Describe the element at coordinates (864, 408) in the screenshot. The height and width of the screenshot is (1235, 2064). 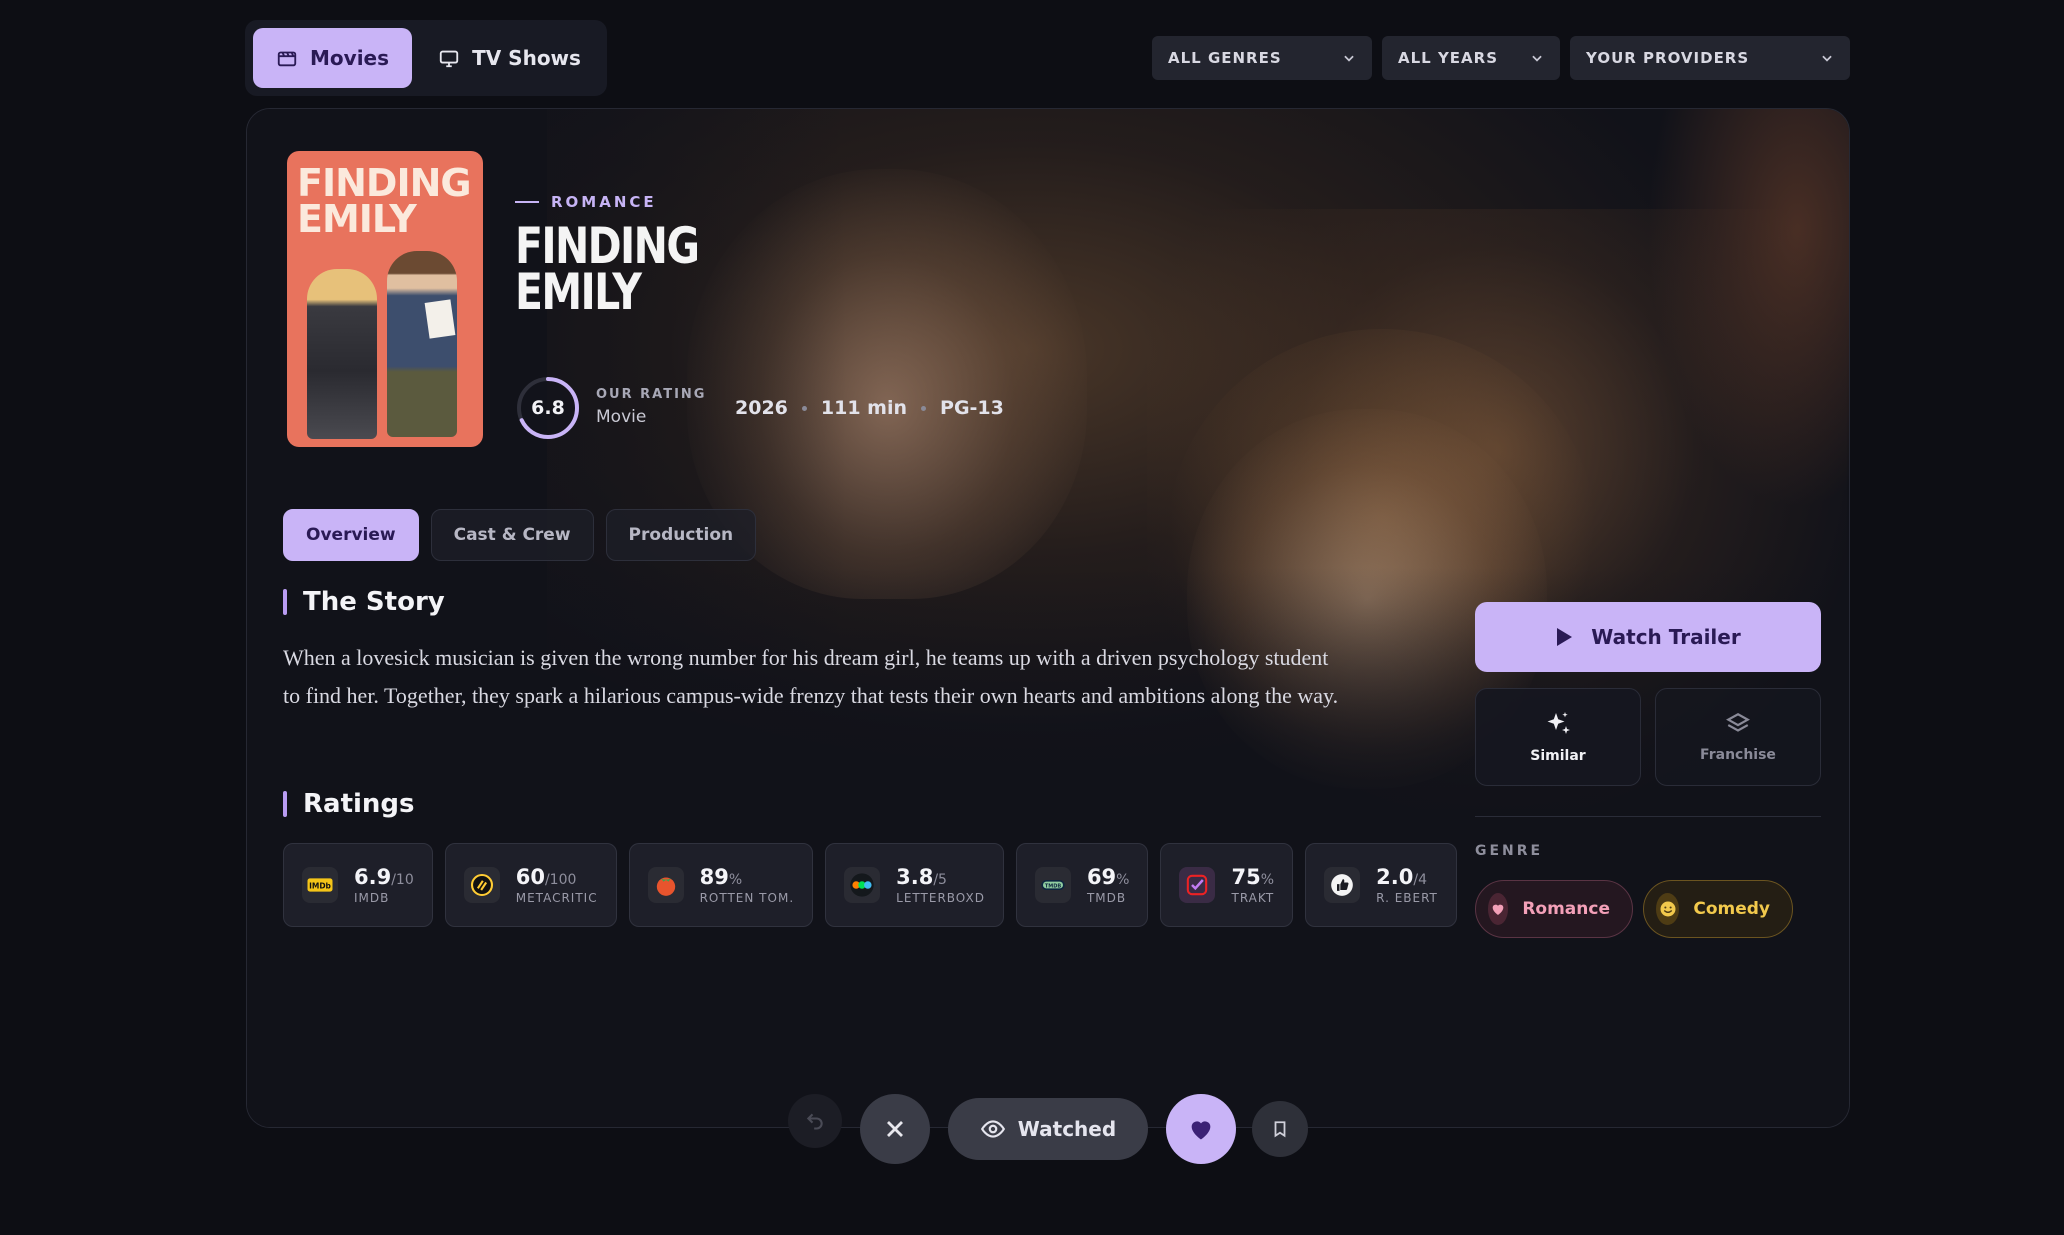
I see `runtime: 111 min` at that location.